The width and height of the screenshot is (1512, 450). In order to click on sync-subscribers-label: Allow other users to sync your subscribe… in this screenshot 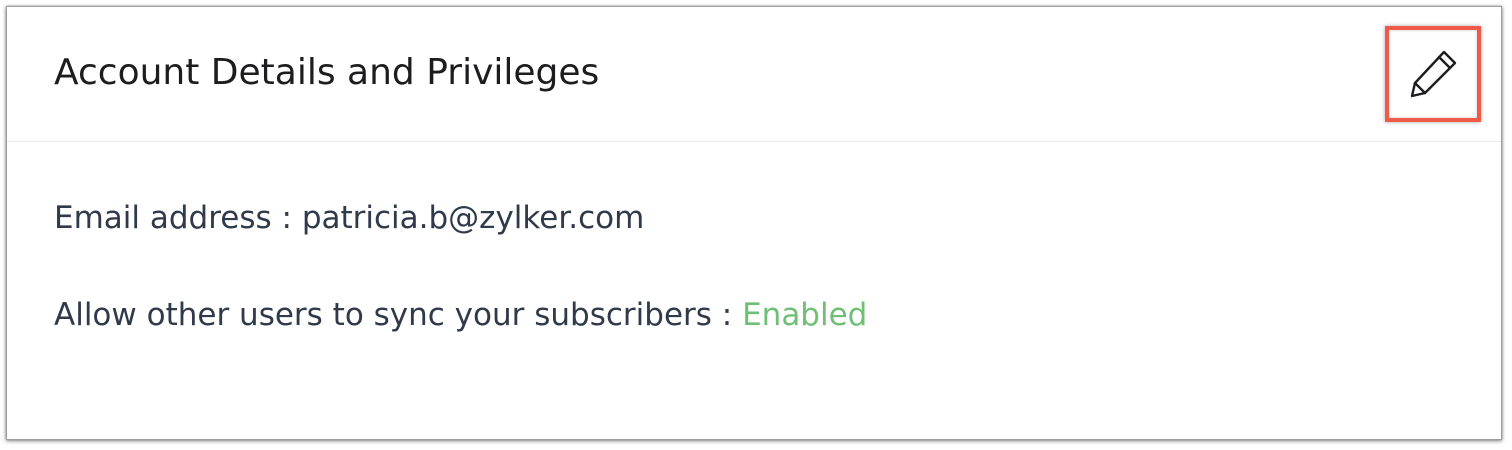, I will do `click(383, 315)`.